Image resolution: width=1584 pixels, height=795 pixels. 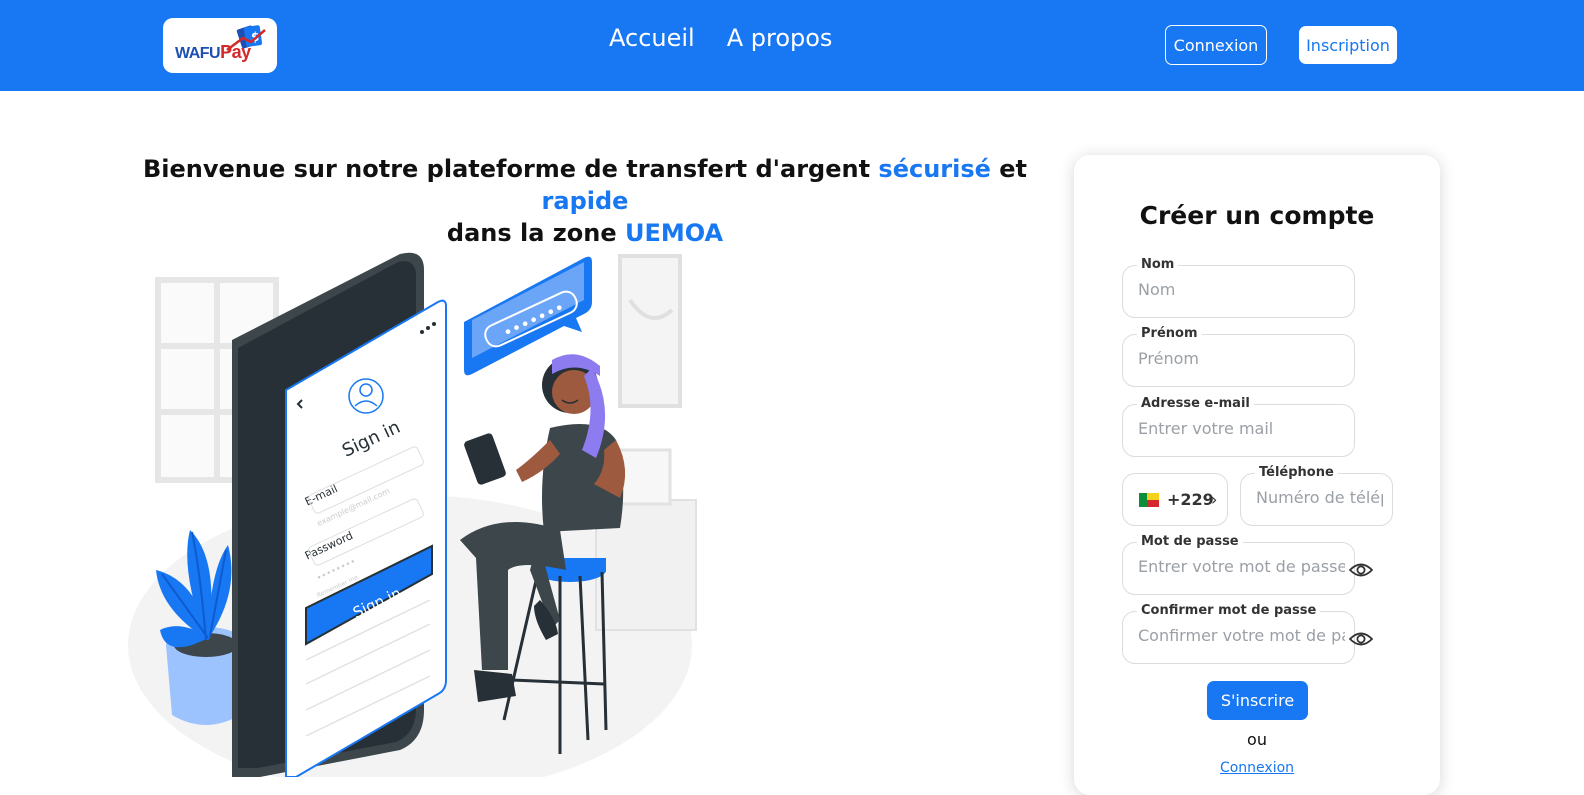 What do you see at coordinates (1241, 289) in the screenshot?
I see `nom-input` at bounding box center [1241, 289].